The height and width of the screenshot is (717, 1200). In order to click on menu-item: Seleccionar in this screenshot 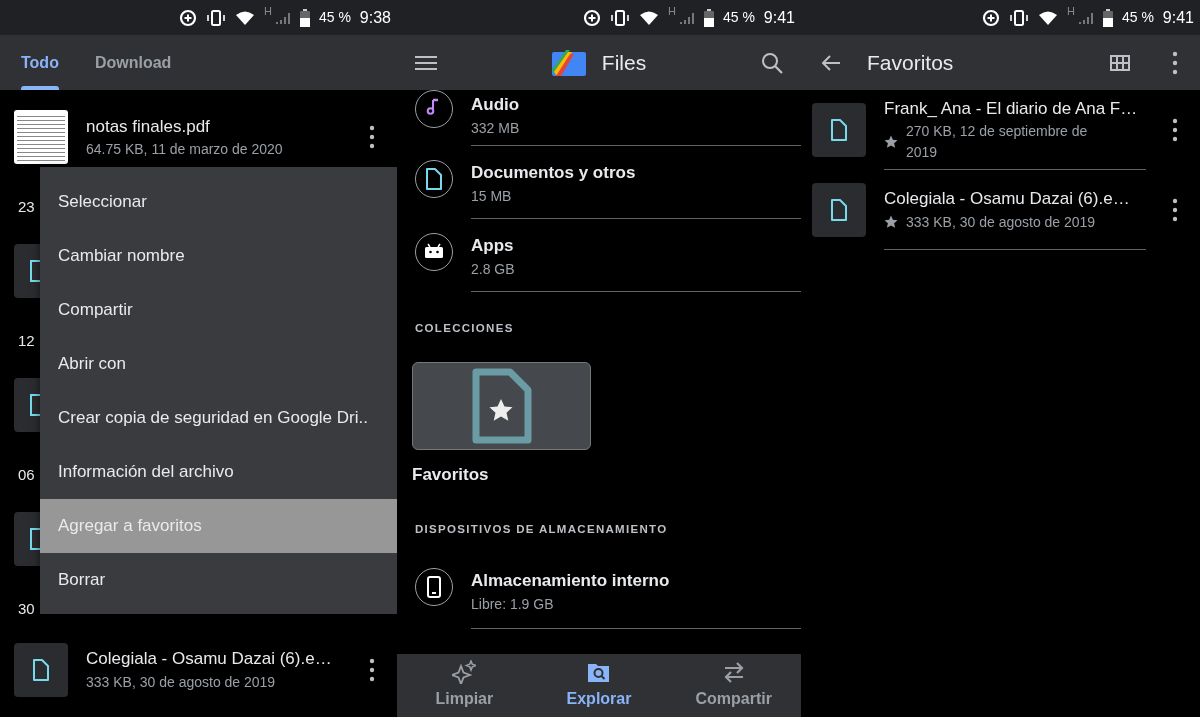, I will do `click(218, 202)`.